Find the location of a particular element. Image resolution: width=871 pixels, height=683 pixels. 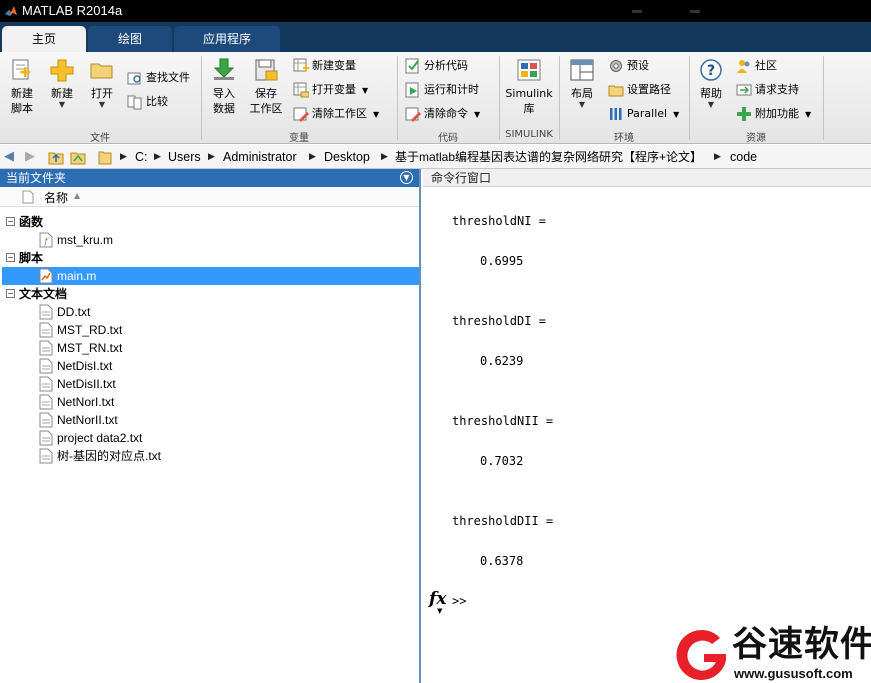

group-label-file: 文件 is located at coordinates (100, 138).